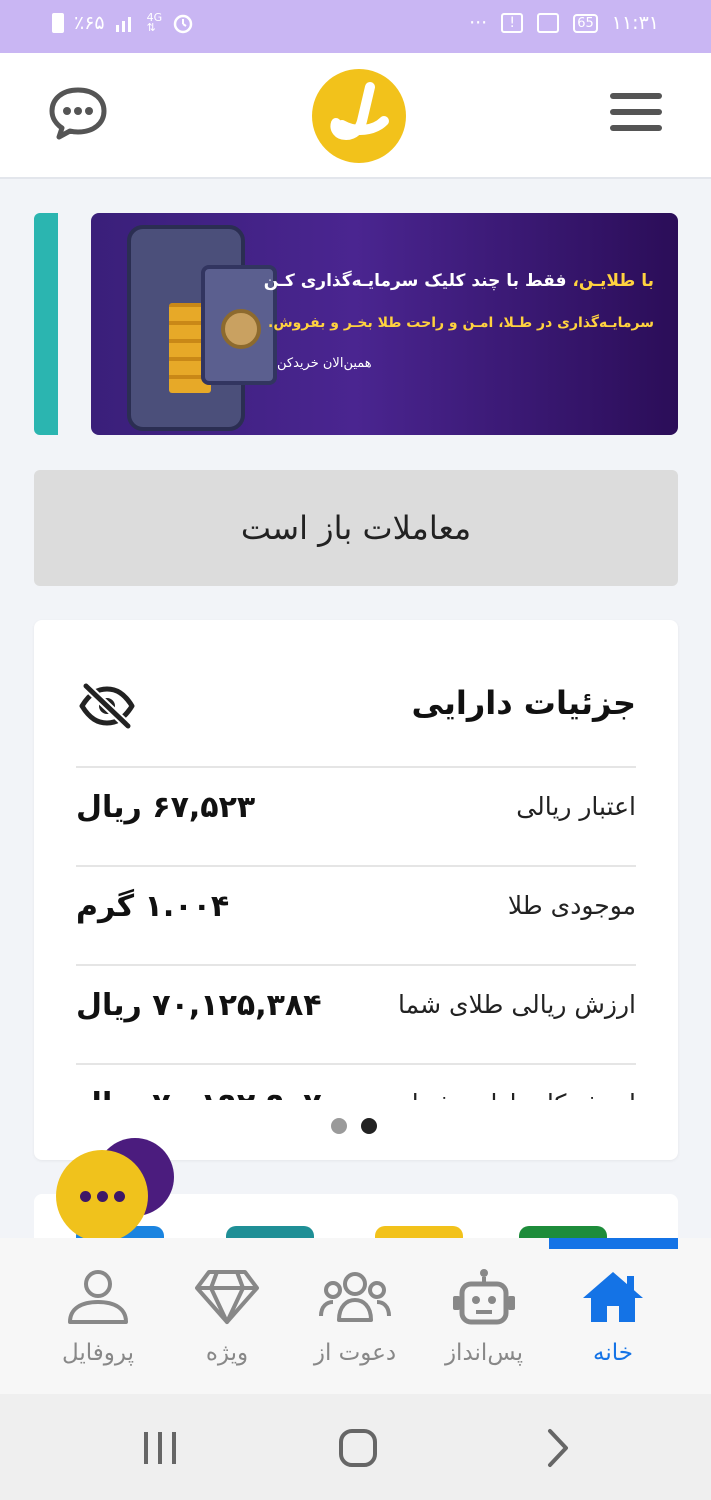 The height and width of the screenshot is (1500, 711). I want to click on status-left: ٪۶۵ 4G ⇅, so click(123, 23).